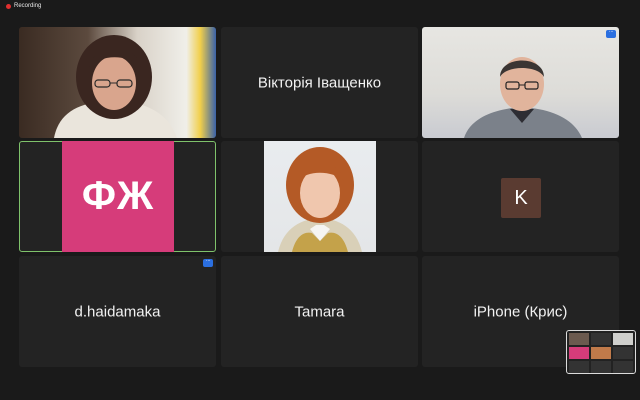 This screenshot has height=400, width=640. I want to click on participant-tile-3: ···, so click(520, 82).